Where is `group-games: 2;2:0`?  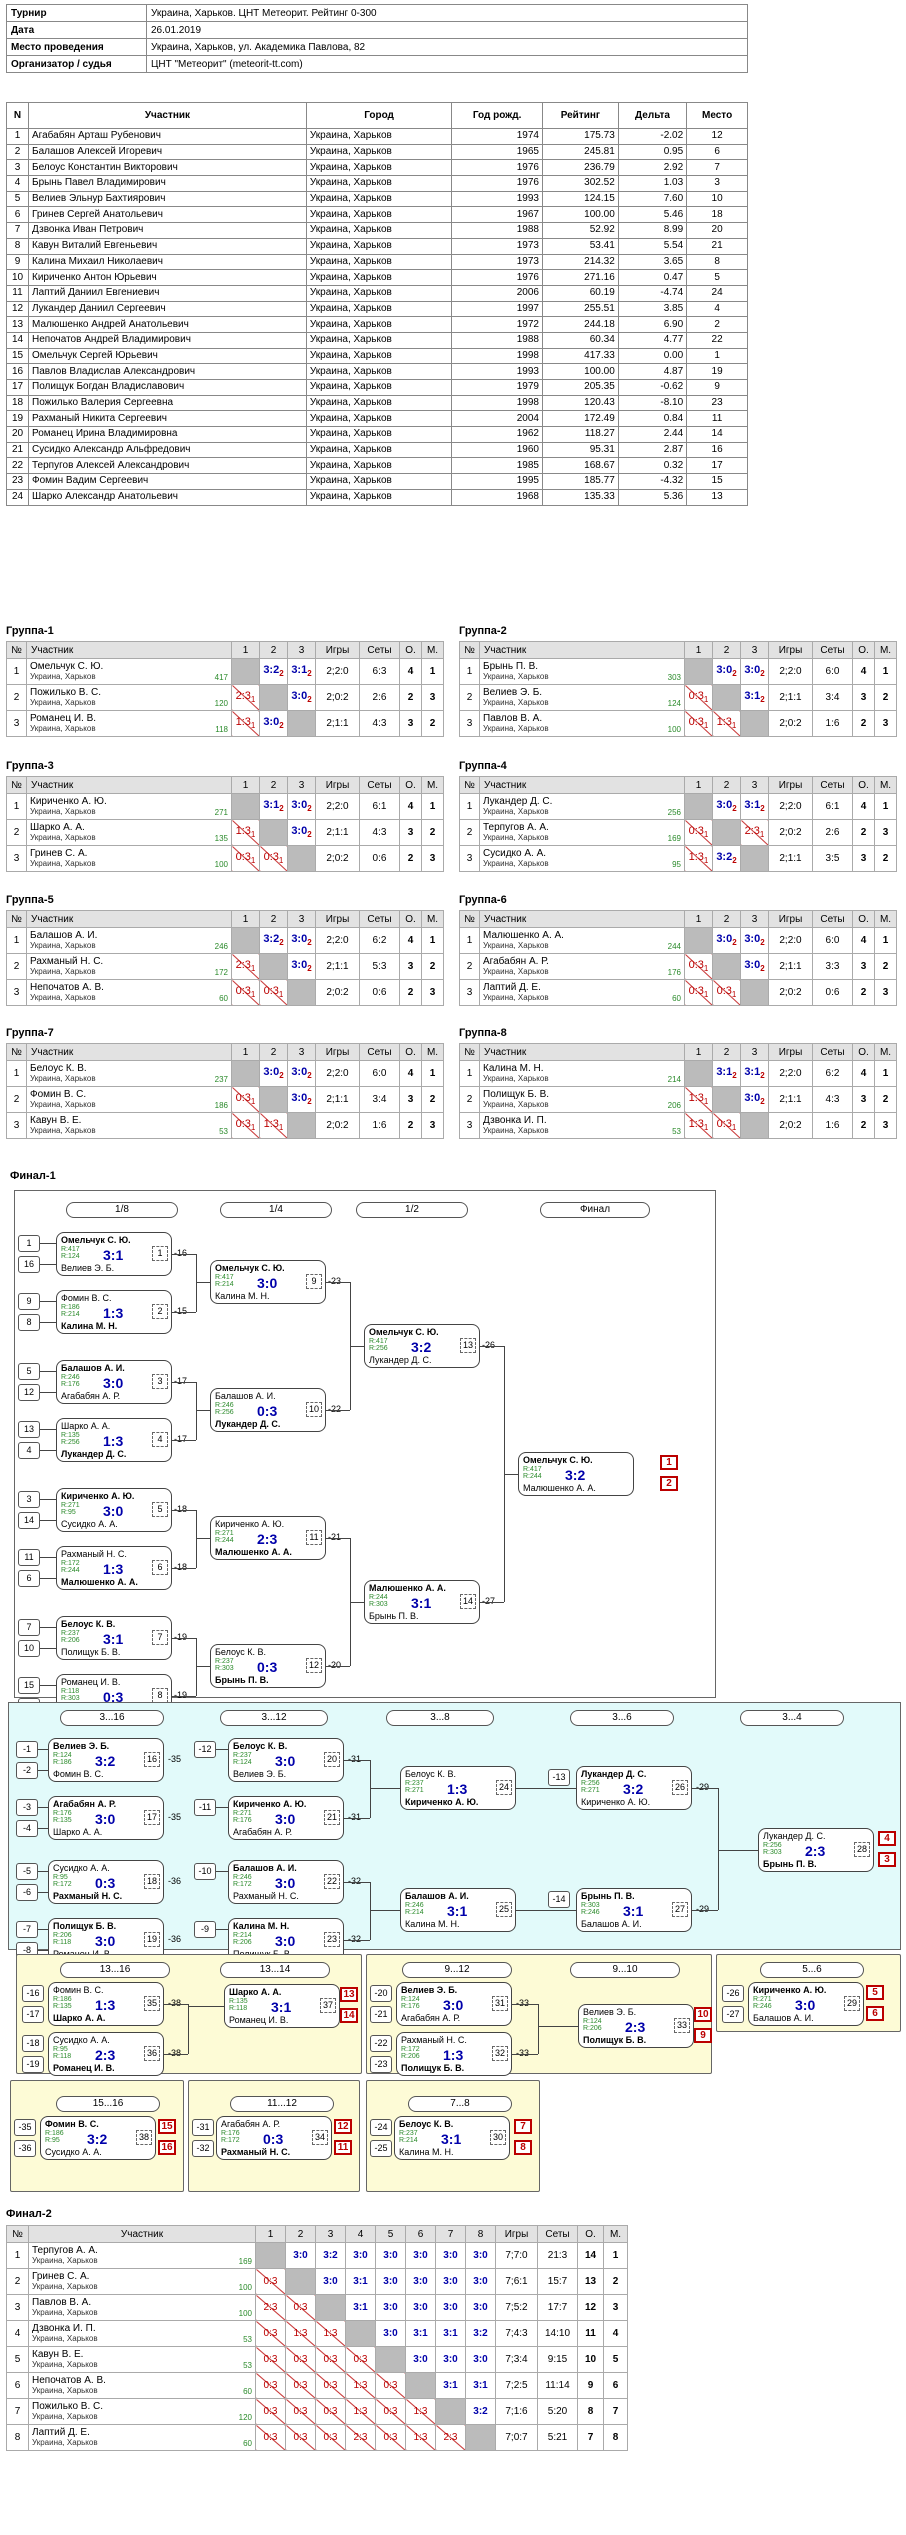
group-games: 2;2:0 is located at coordinates (790, 671).